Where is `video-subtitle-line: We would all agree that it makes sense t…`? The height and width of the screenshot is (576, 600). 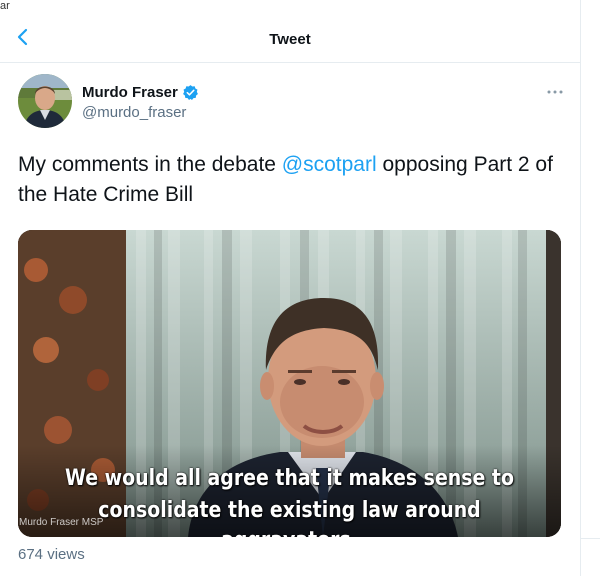
video-subtitle-line: We would all agree that it makes sense t… is located at coordinates (289, 478).